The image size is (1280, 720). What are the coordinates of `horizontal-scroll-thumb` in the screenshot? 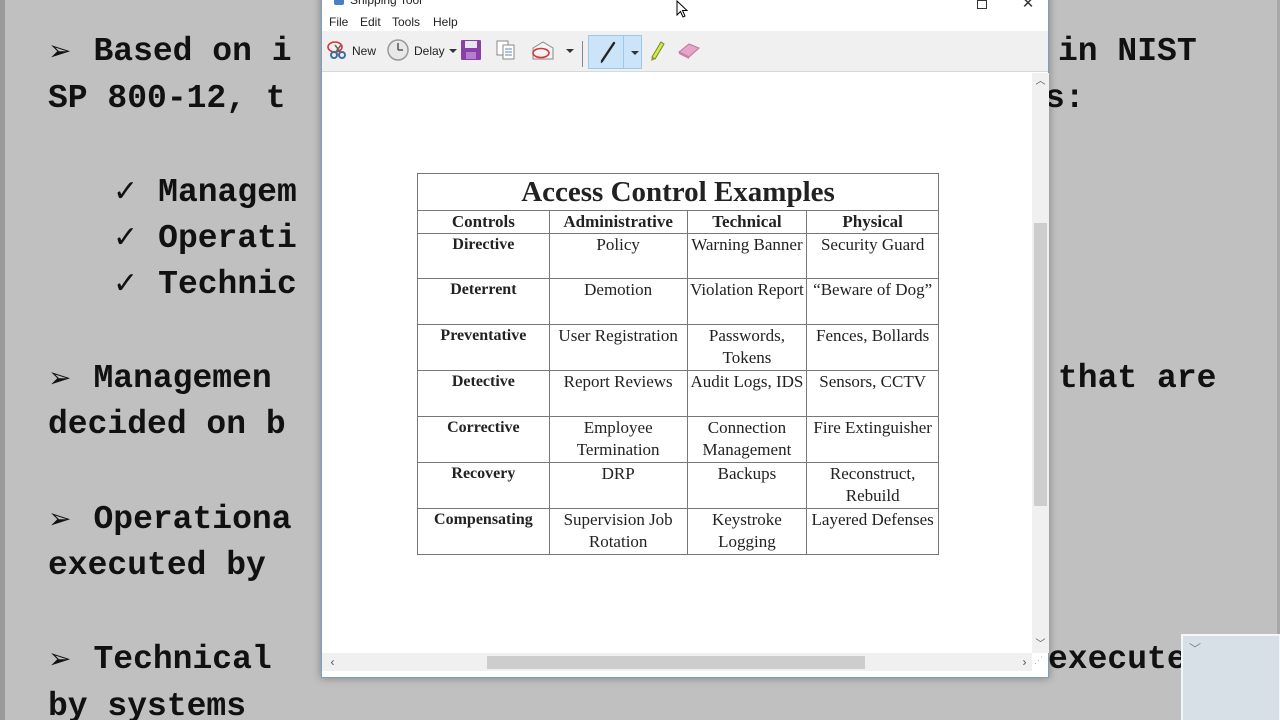 It's located at (676, 662).